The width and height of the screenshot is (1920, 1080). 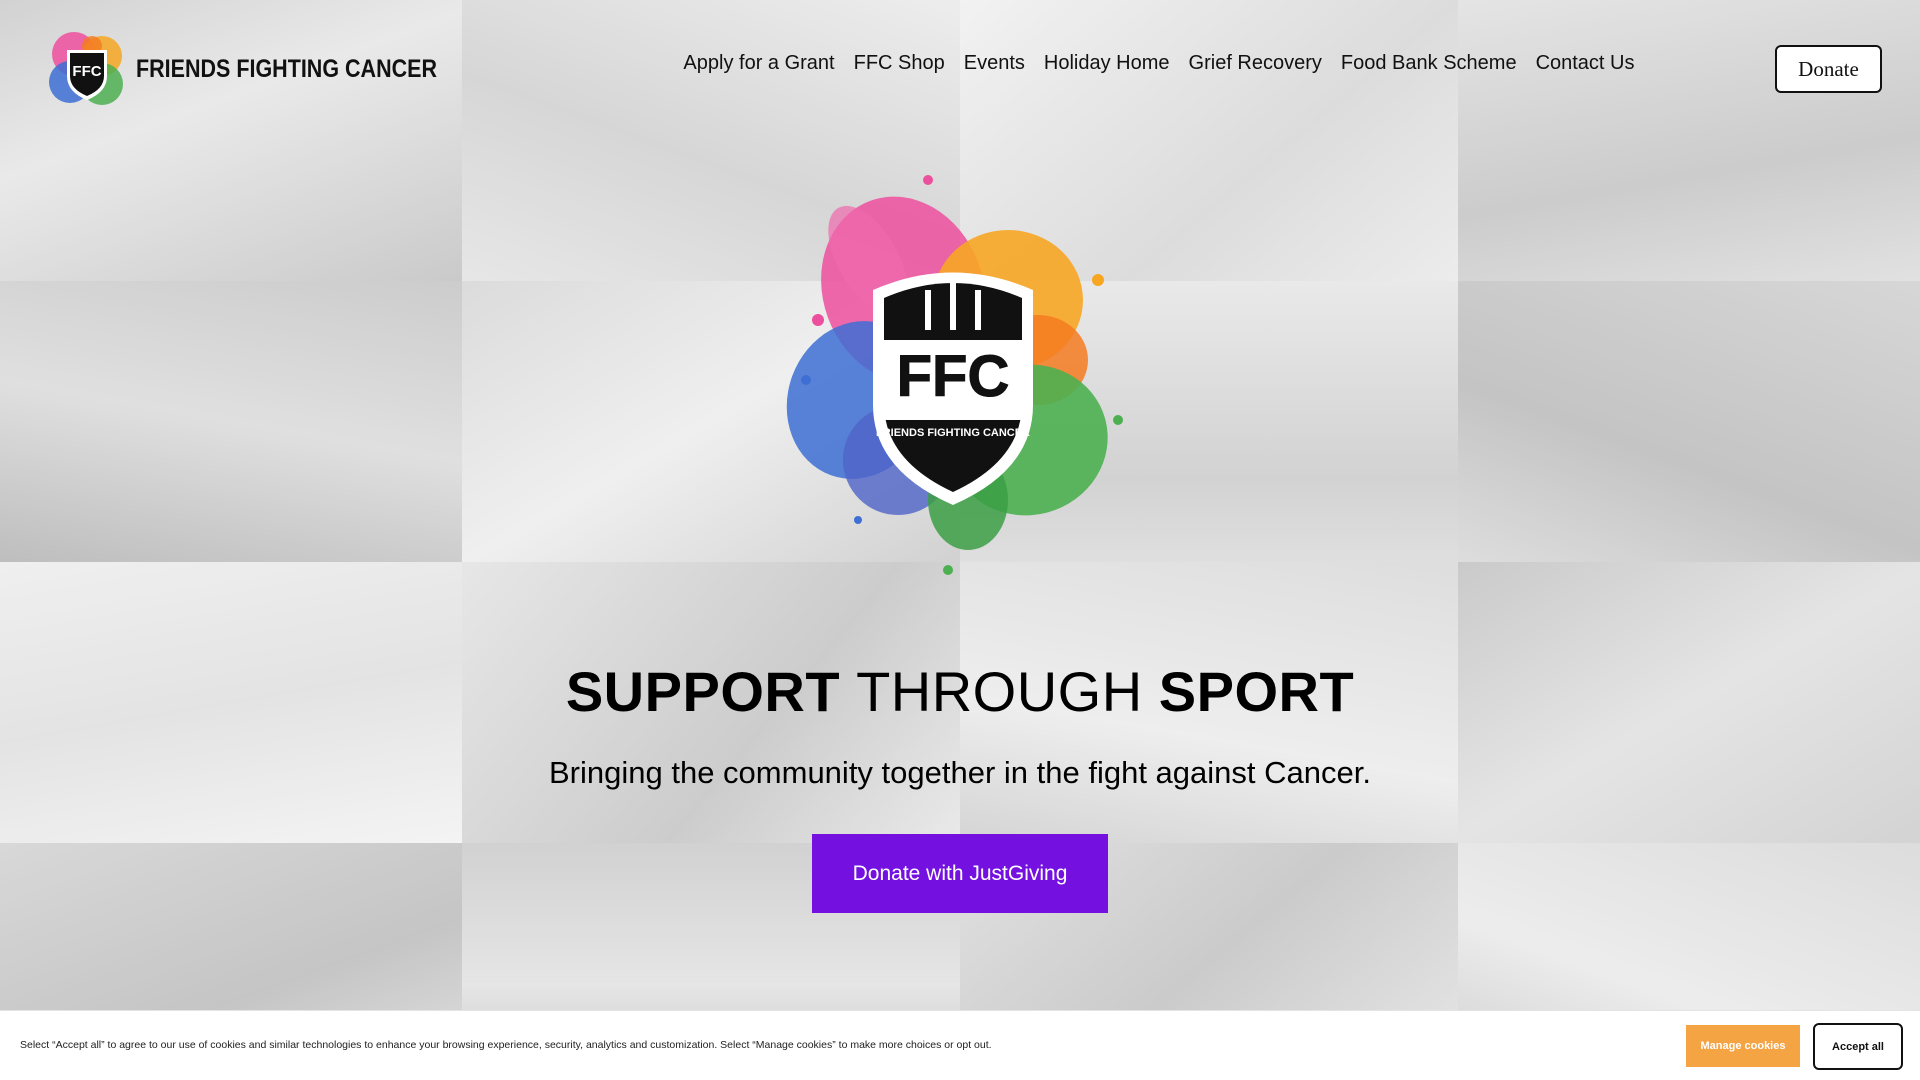 I want to click on emblem-caption: FRIENDS FIGHTING CANCER, so click(x=953, y=433).